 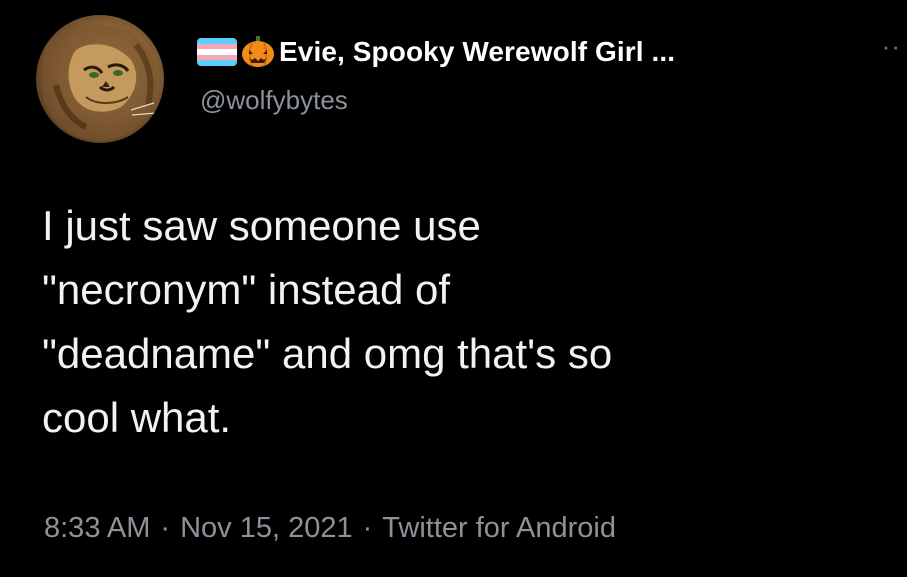 I want to click on tweet-source: Twitter for Android, so click(x=499, y=528).